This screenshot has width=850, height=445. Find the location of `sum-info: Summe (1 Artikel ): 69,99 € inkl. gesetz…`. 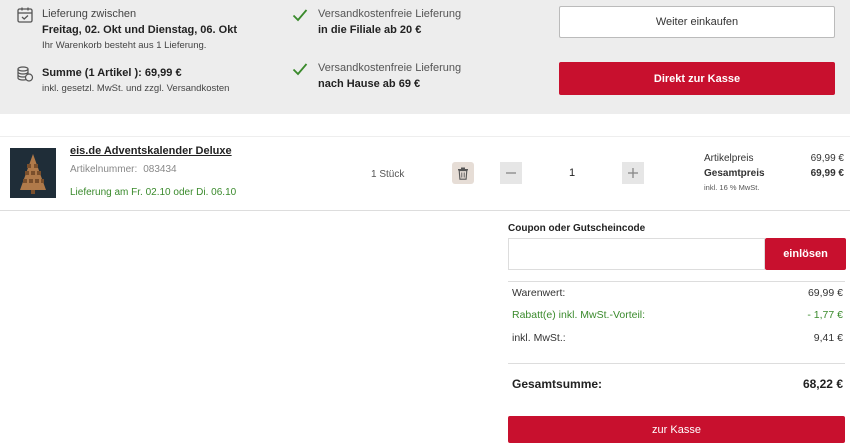

sum-info: Summe (1 Artikel ): 69,99 € inkl. gesetz… is located at coordinates (122, 80).